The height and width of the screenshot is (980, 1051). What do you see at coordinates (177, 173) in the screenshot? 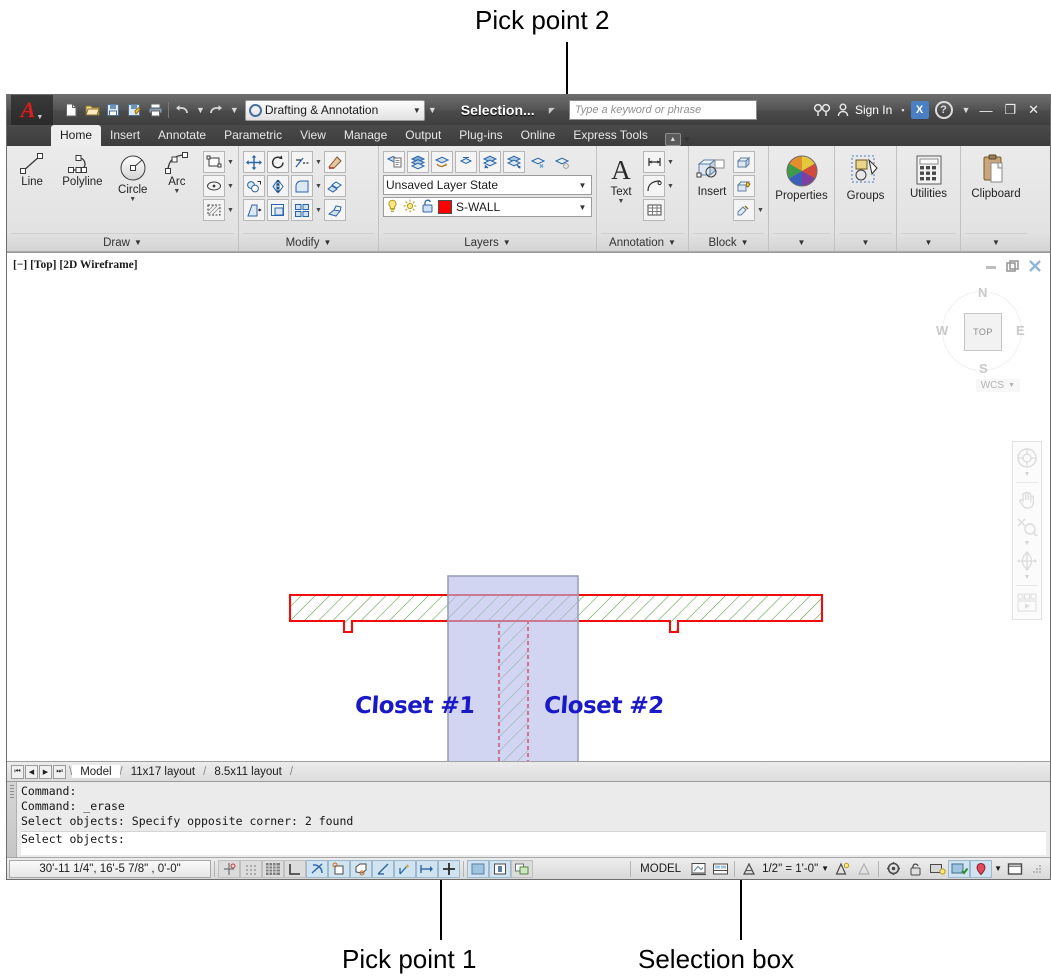
I see `arc-button: Arc ▼` at bounding box center [177, 173].